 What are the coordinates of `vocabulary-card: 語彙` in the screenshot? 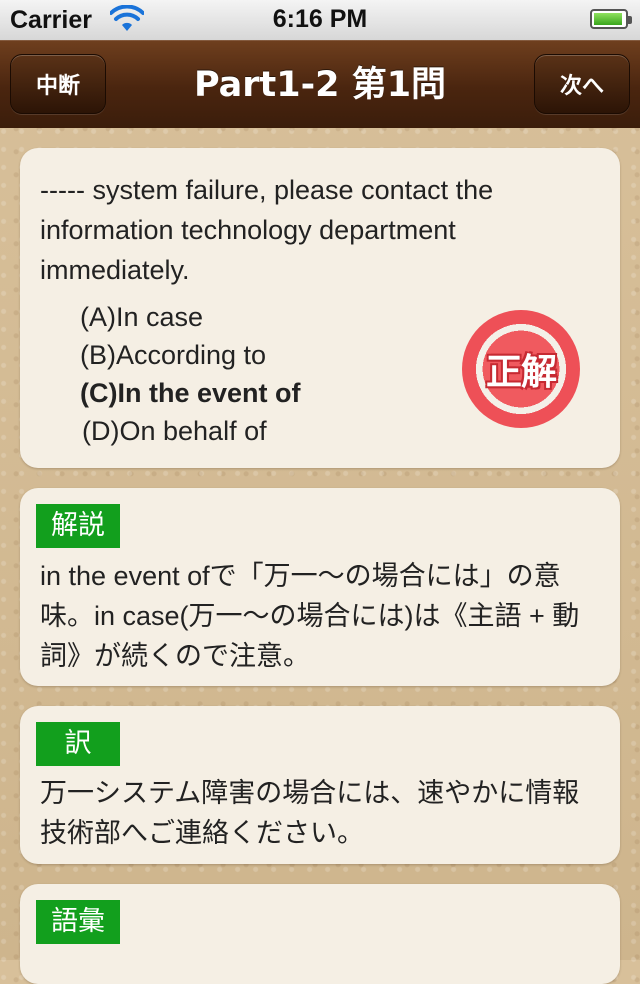 It's located at (320, 934).